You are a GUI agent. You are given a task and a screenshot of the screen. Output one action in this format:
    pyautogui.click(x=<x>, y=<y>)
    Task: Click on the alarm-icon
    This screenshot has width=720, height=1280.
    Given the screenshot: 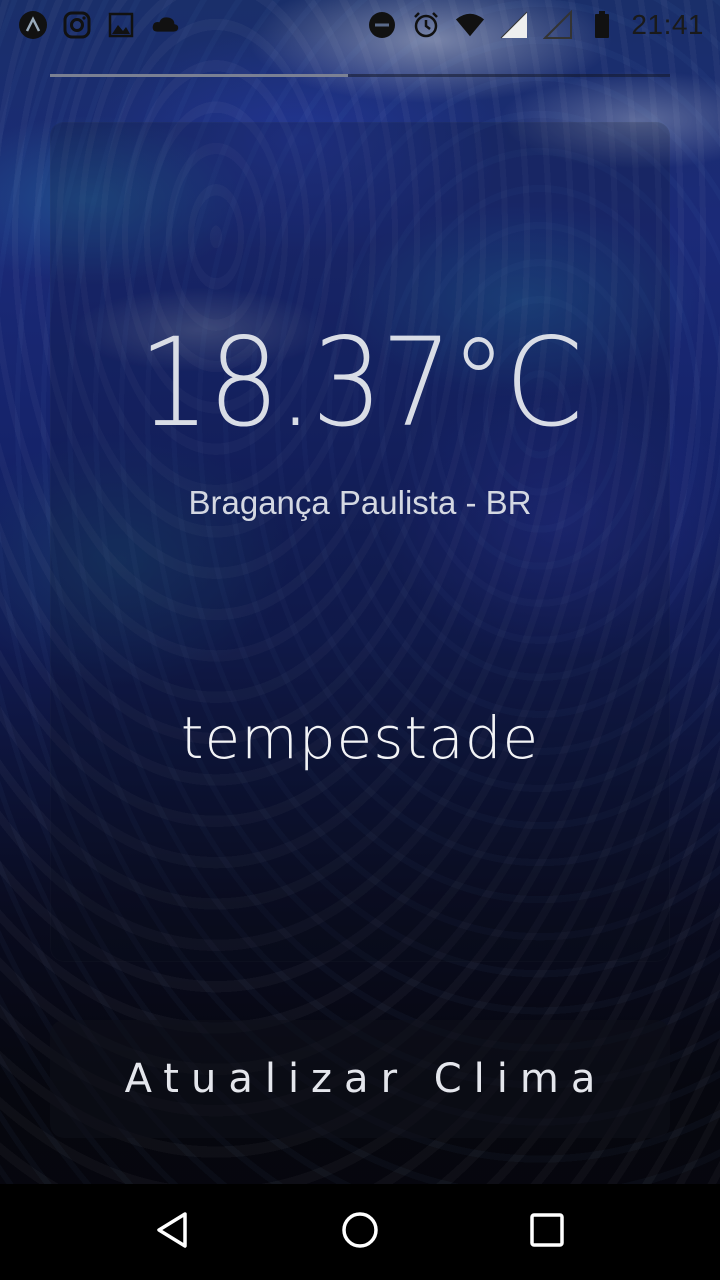 What is the action you would take?
    pyautogui.click(x=426, y=25)
    